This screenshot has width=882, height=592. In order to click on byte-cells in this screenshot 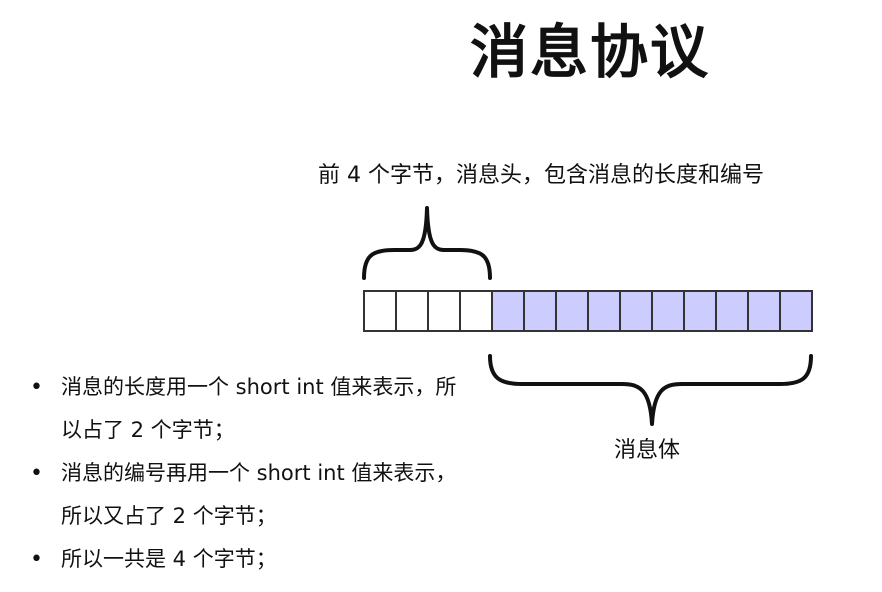, I will do `click(588, 311)`.